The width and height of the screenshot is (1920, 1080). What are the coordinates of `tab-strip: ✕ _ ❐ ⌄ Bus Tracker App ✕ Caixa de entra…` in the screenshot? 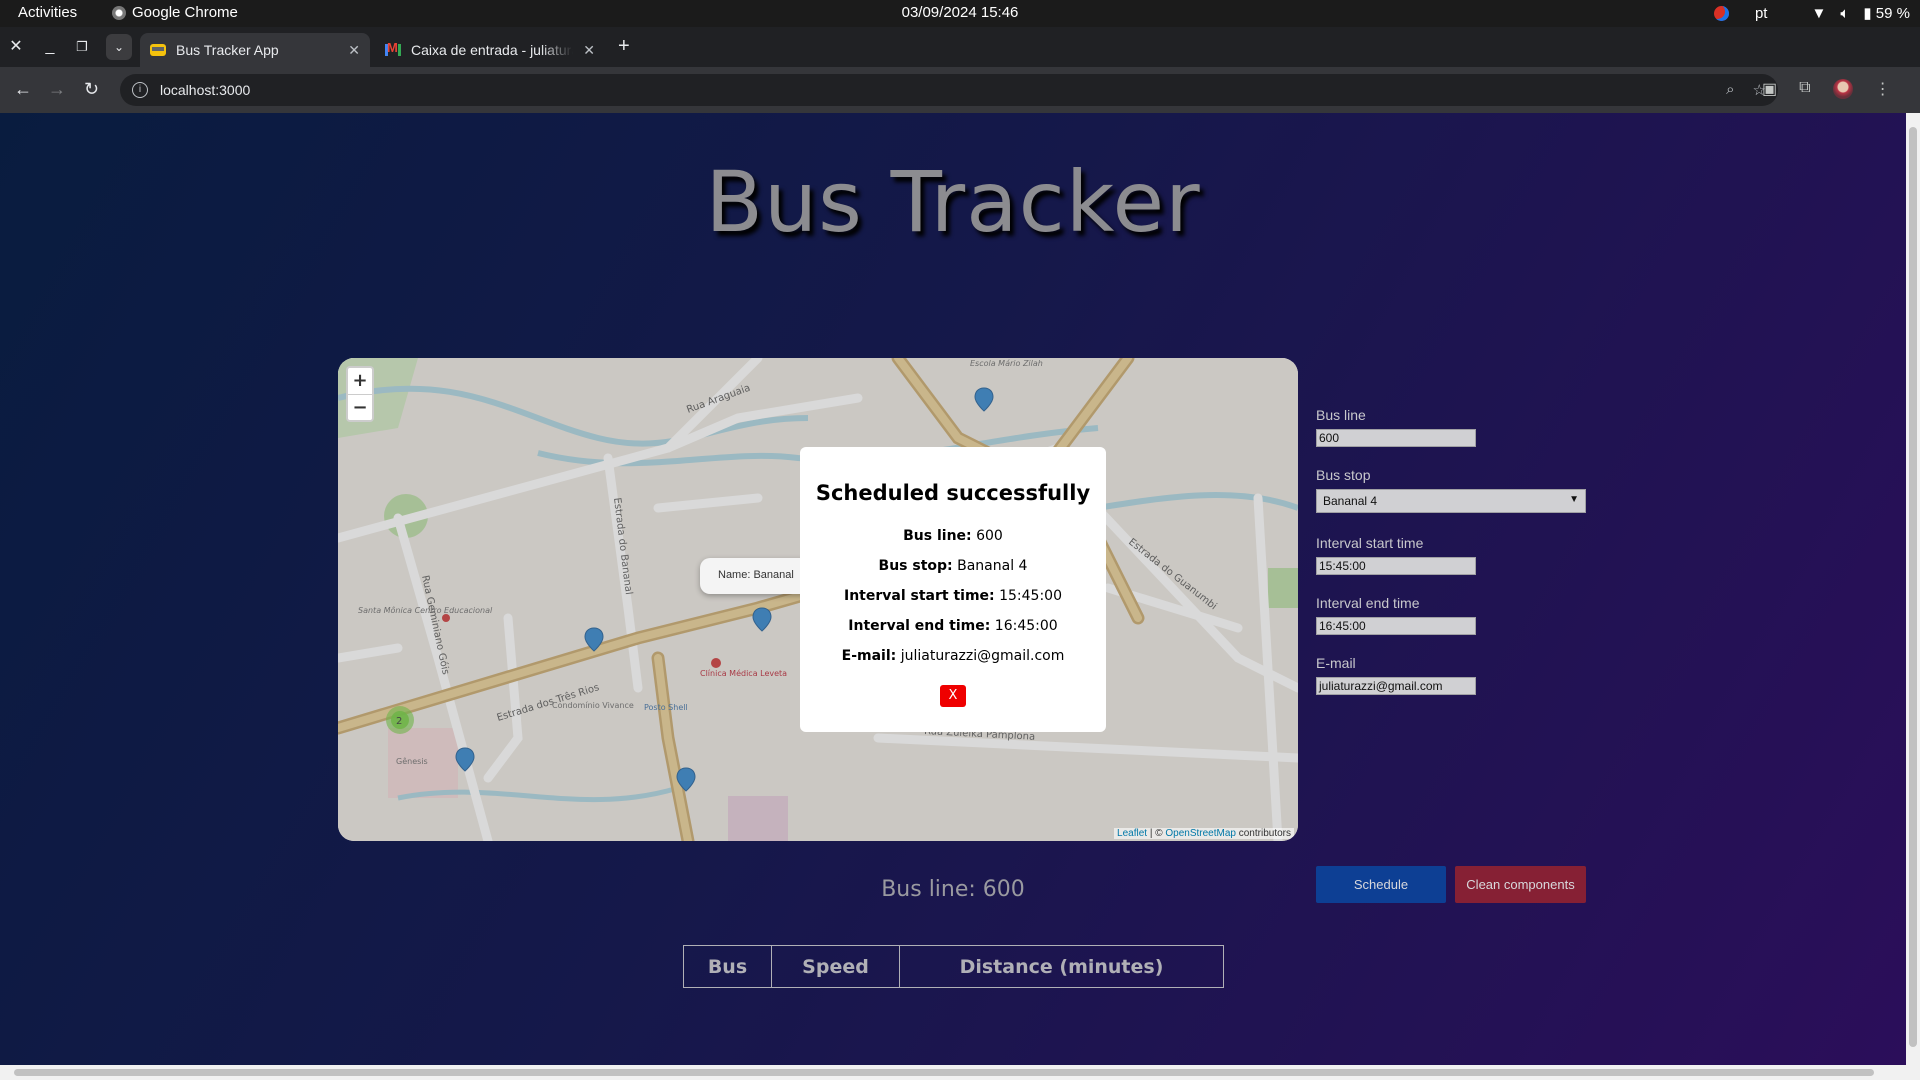 It's located at (960, 47).